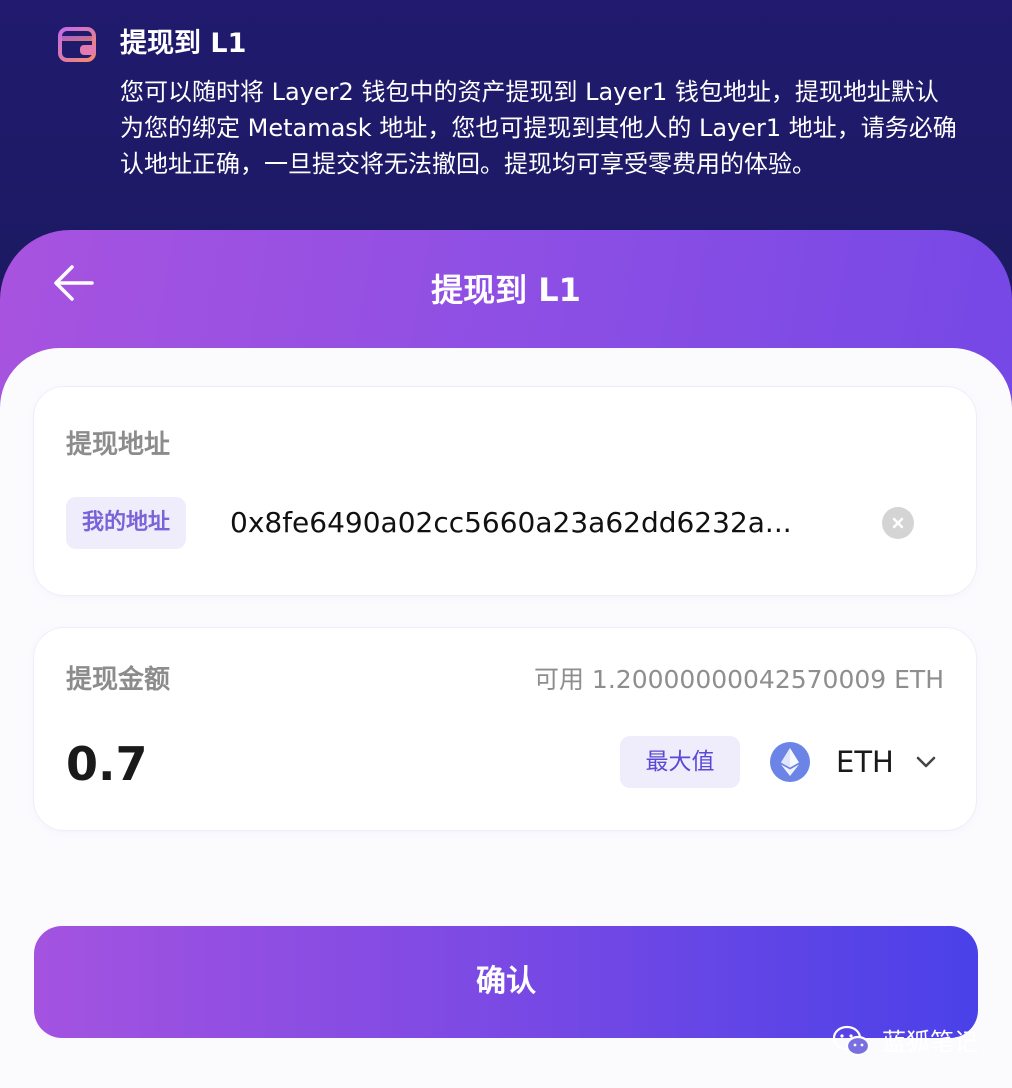  What do you see at coordinates (118, 445) in the screenshot?
I see `address-label: 提现地址` at bounding box center [118, 445].